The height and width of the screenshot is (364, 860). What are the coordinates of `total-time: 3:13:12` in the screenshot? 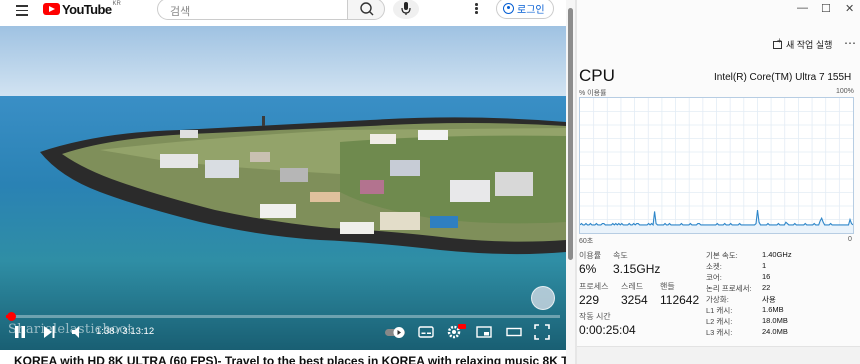 It's located at (138, 331).